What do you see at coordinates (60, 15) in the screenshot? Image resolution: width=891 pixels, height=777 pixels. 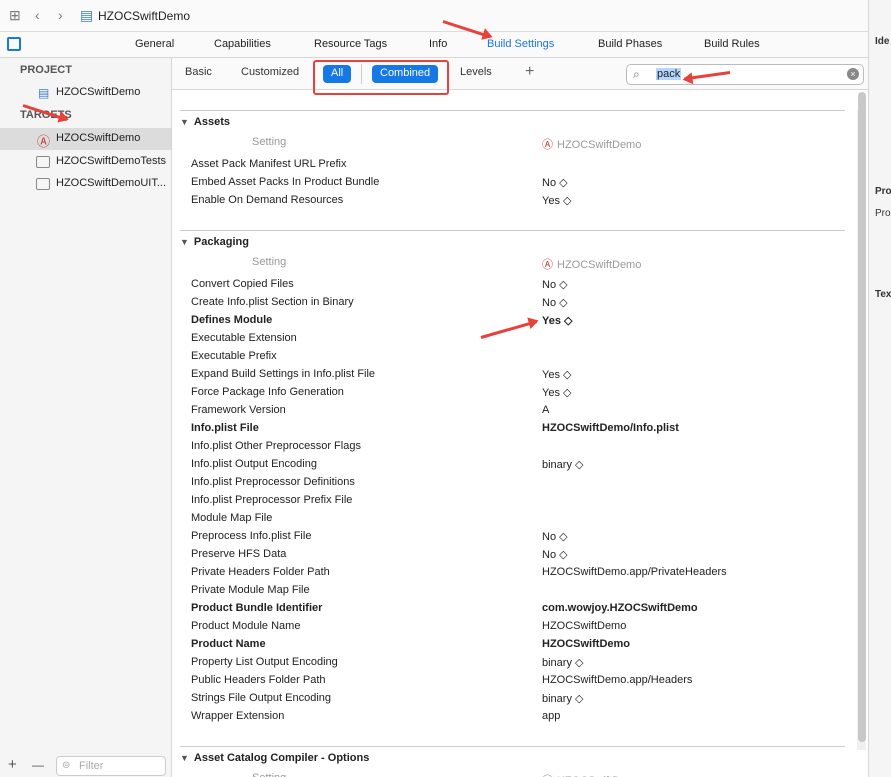 I see `forward-icon: ›` at bounding box center [60, 15].